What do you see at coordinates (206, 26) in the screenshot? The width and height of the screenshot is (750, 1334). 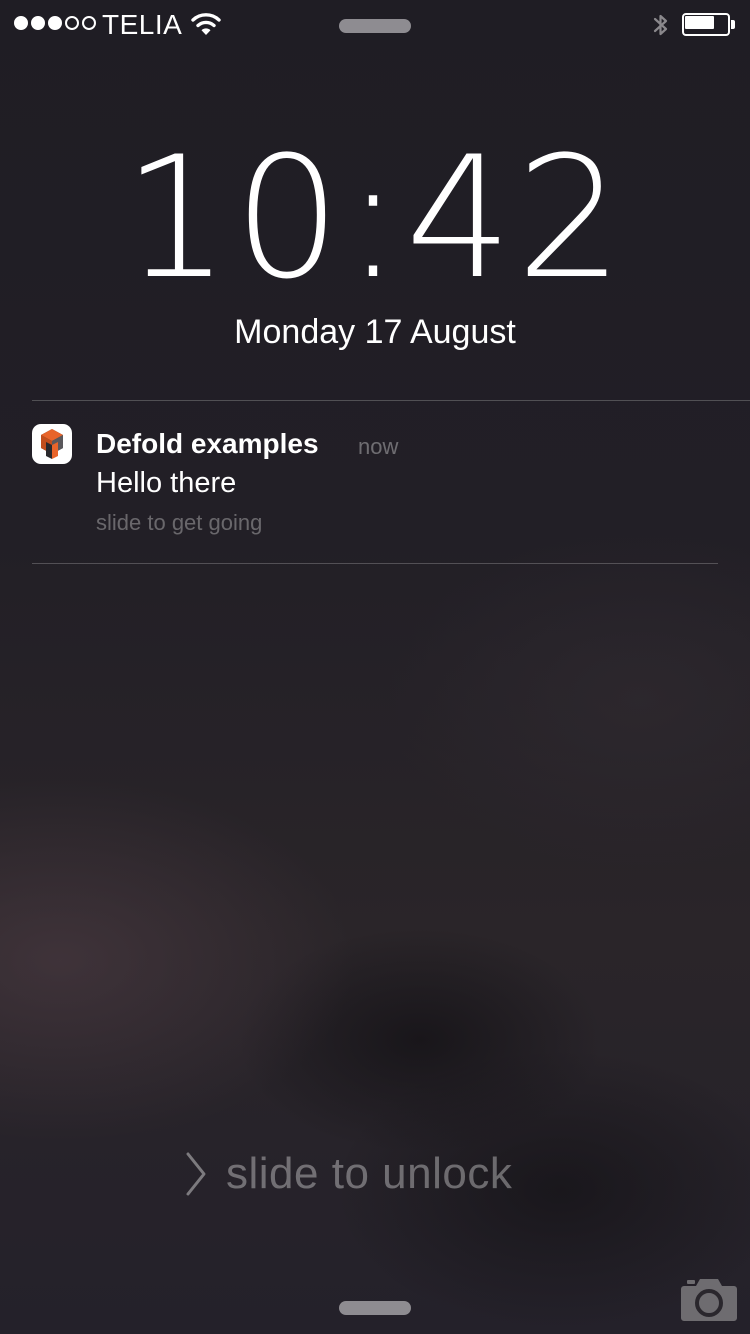 I see `wifi-icon` at bounding box center [206, 26].